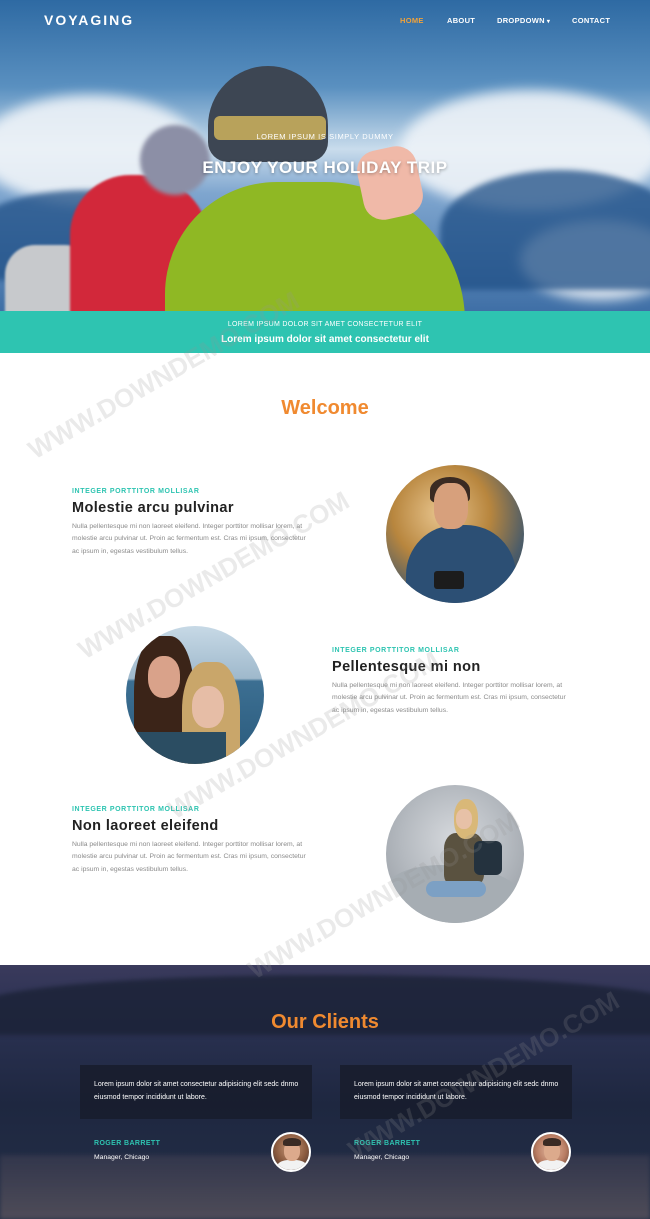 The image size is (650, 1219). I want to click on clients-title: Our Clients, so click(325, 1022).